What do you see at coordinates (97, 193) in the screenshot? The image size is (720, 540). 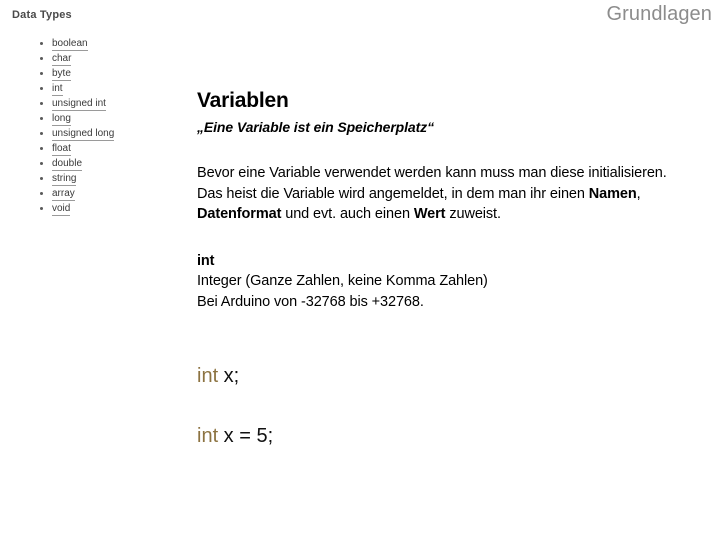 I see `list-item: array` at bounding box center [97, 193].